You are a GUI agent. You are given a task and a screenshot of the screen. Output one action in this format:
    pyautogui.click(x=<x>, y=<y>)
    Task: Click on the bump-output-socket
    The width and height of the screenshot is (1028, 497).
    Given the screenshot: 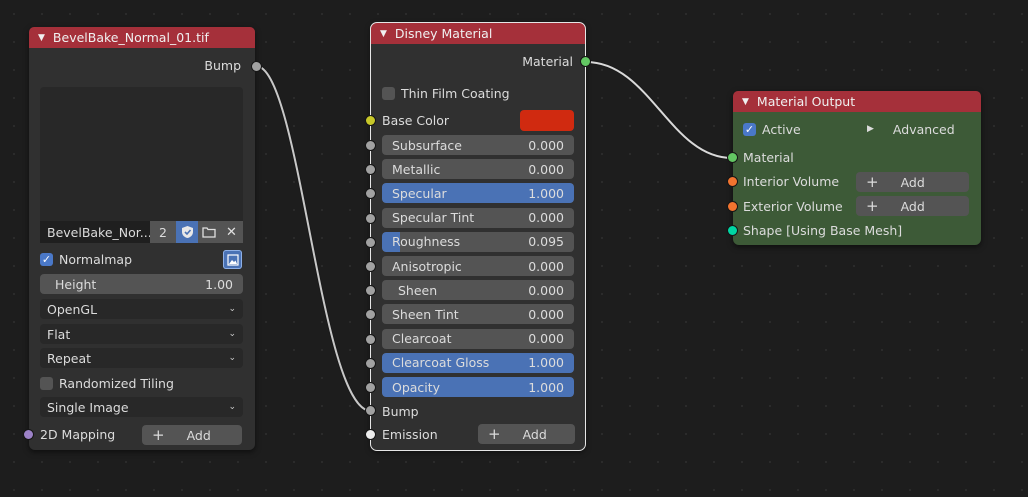 What is the action you would take?
    pyautogui.click(x=256, y=66)
    